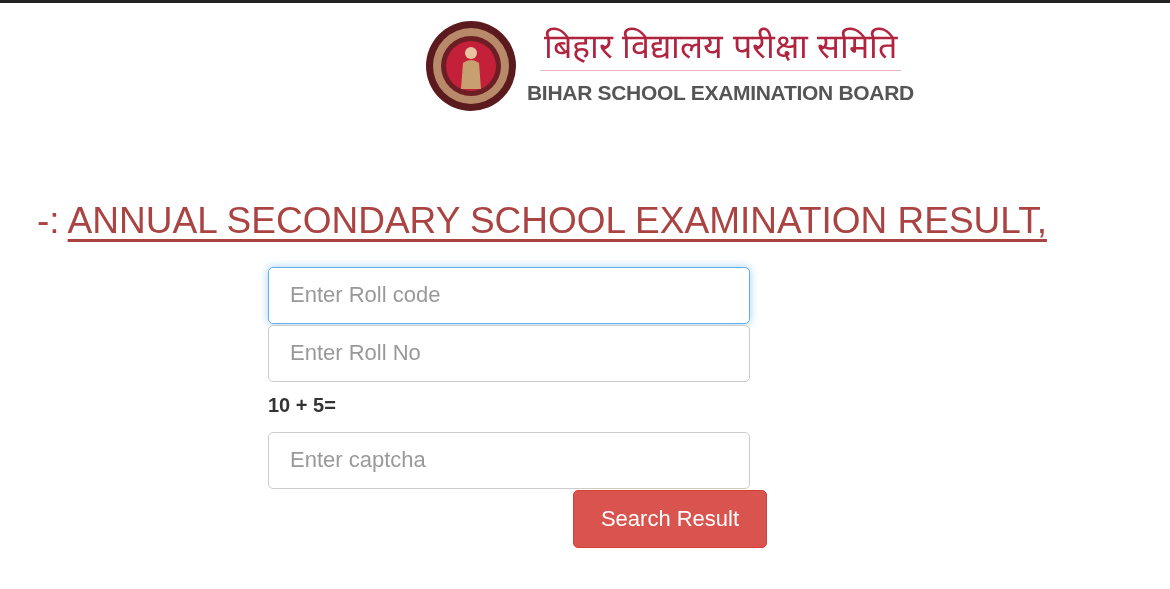  What do you see at coordinates (302, 405) in the screenshot?
I see `captcha-question: 10 + 5=` at bounding box center [302, 405].